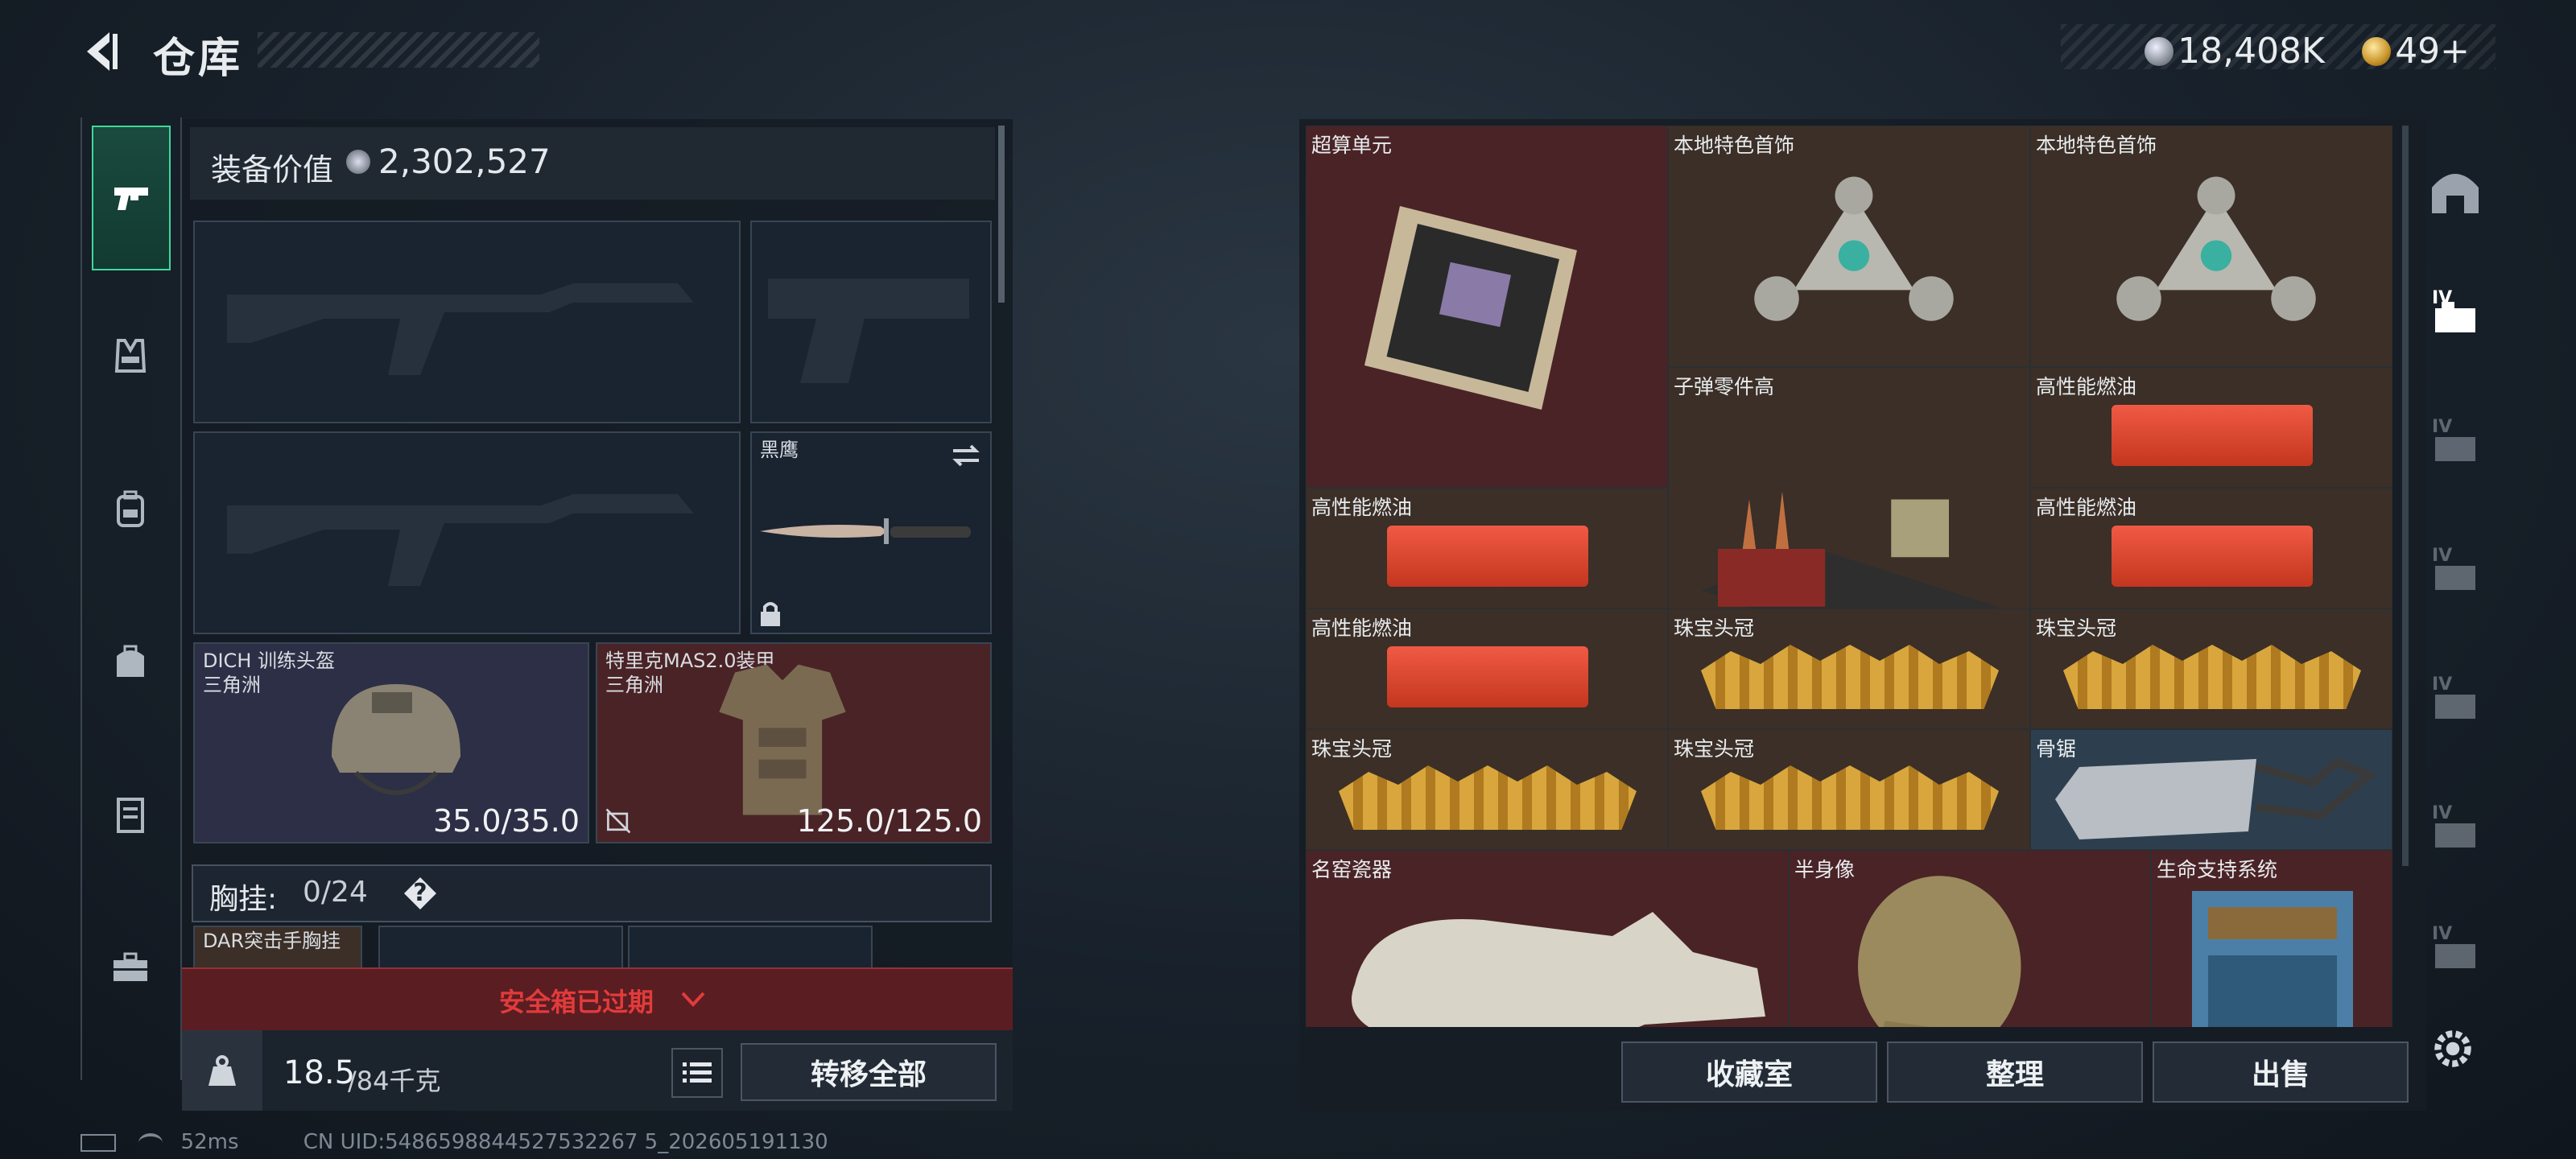 The height and width of the screenshot is (1159, 2576). I want to click on nav-bag, so click(130, 661).